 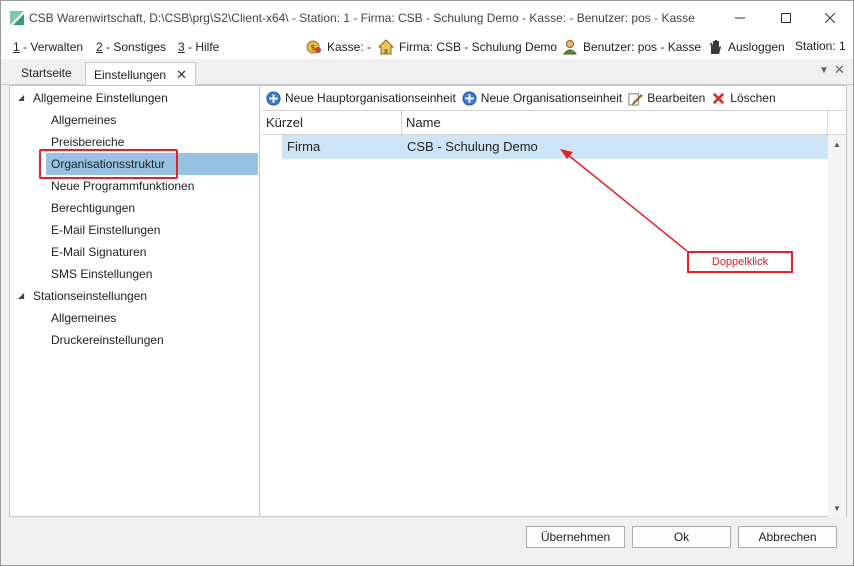 I want to click on close-button, so click(x=830, y=18).